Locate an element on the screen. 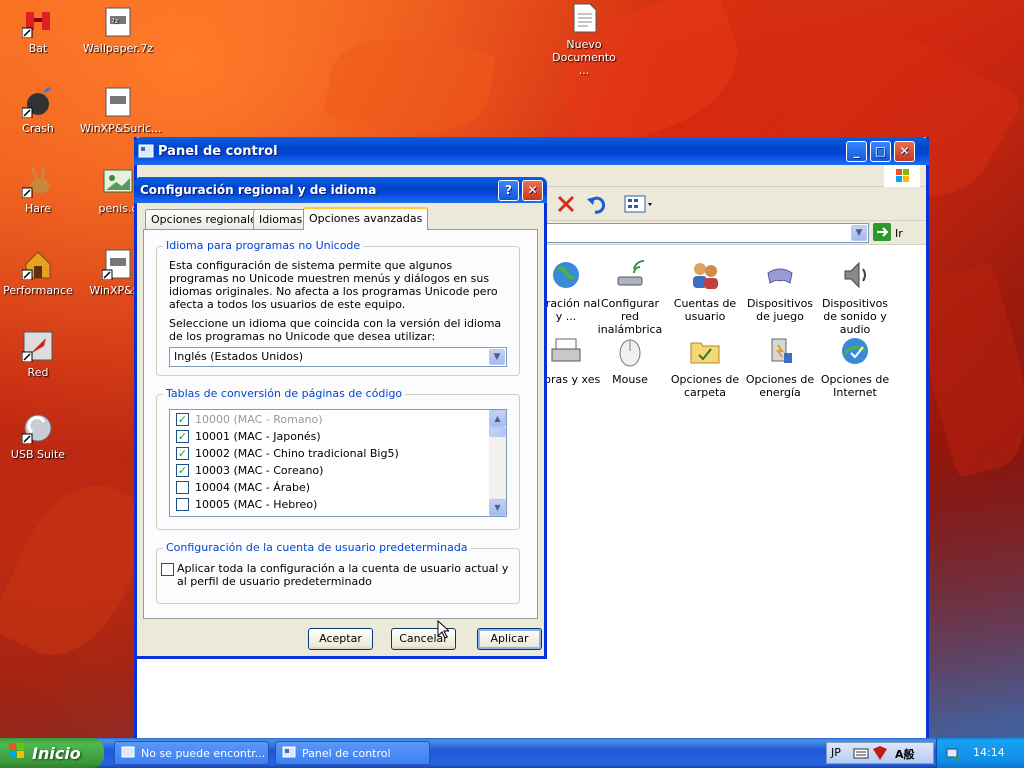 The height and width of the screenshot is (768, 1024). user-accounts-icon is located at coordinates (705, 275).